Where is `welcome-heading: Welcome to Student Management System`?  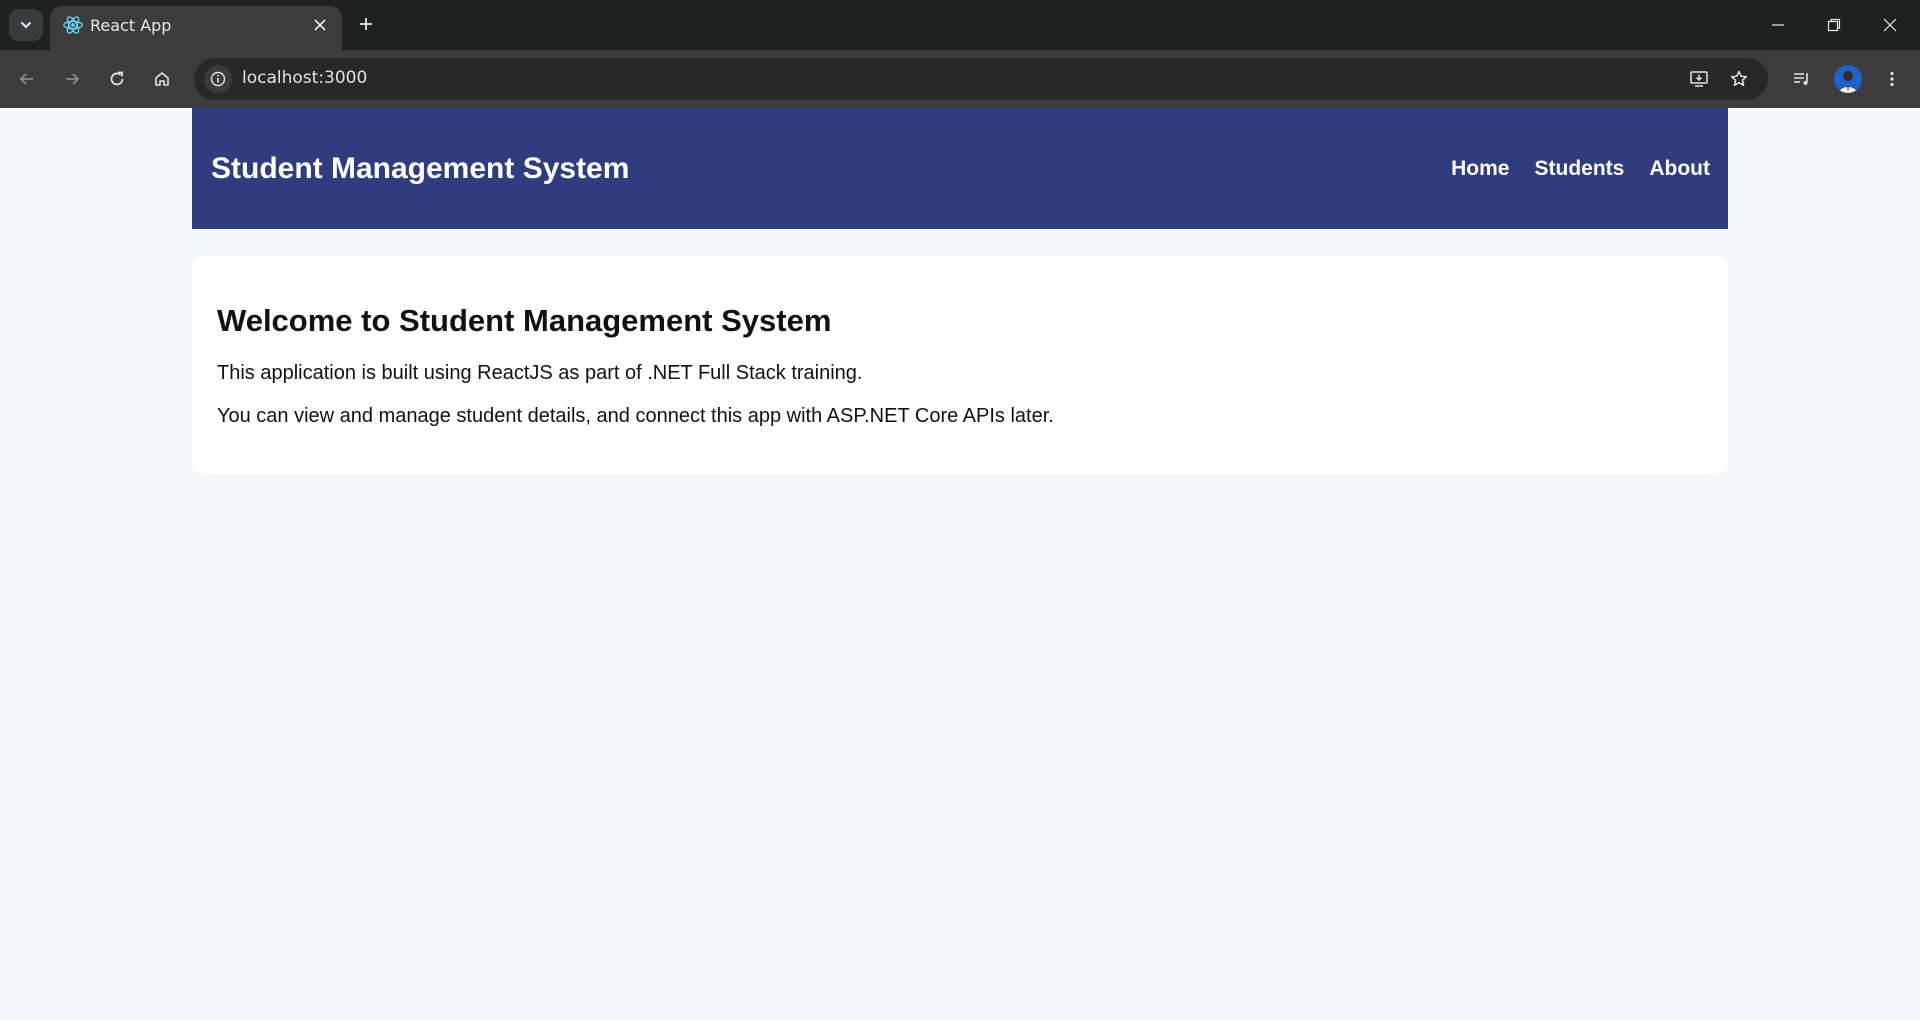 welcome-heading: Welcome to Student Management System is located at coordinates (524, 320).